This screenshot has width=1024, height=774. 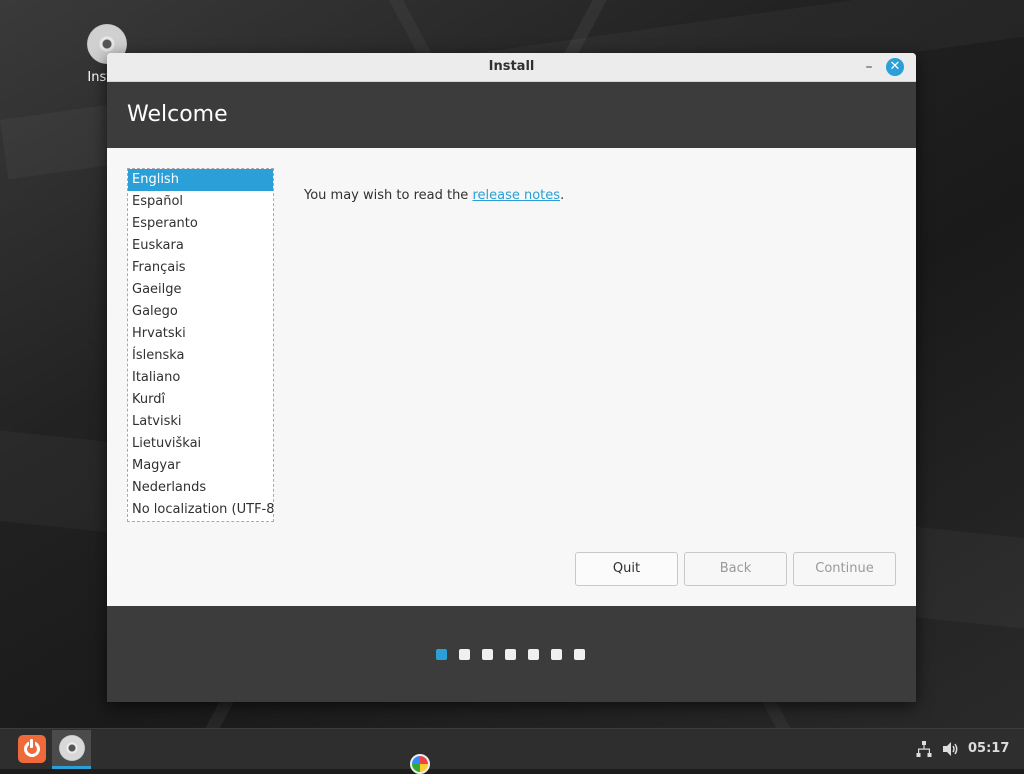 I want to click on window-title: Install, so click(x=511, y=66).